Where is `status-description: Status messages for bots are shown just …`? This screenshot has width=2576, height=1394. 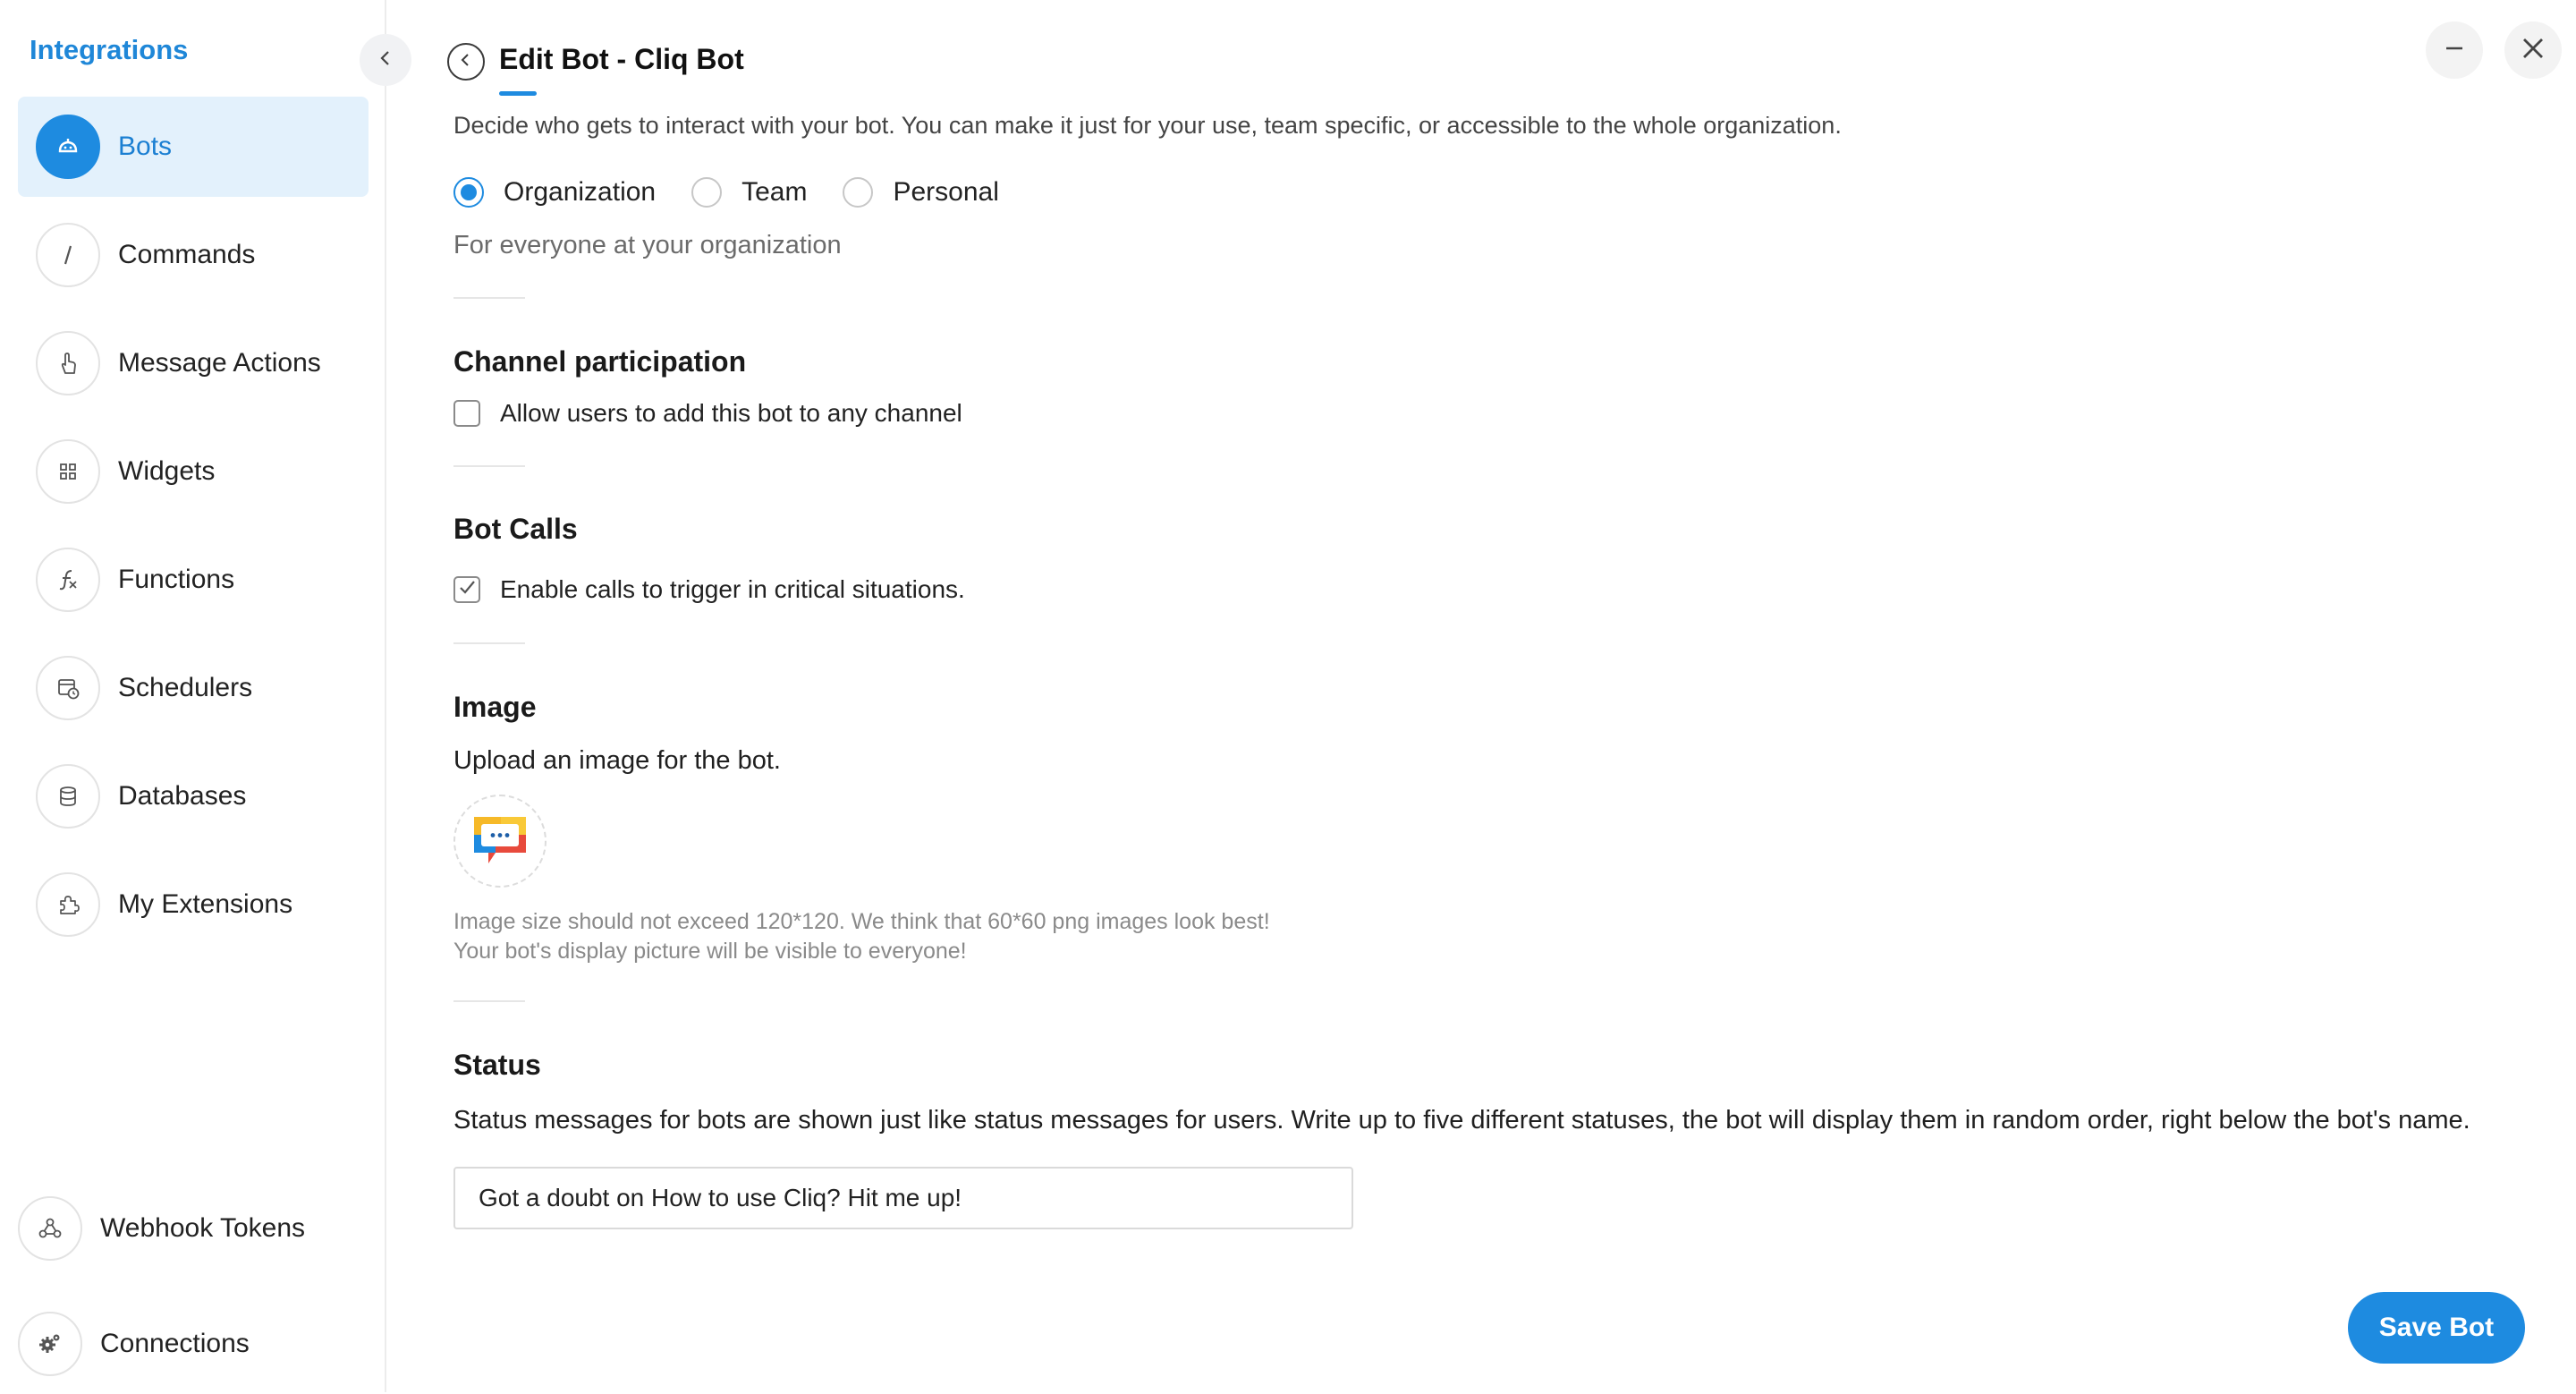 status-description: Status messages for bots are shown just … is located at coordinates (1461, 1120).